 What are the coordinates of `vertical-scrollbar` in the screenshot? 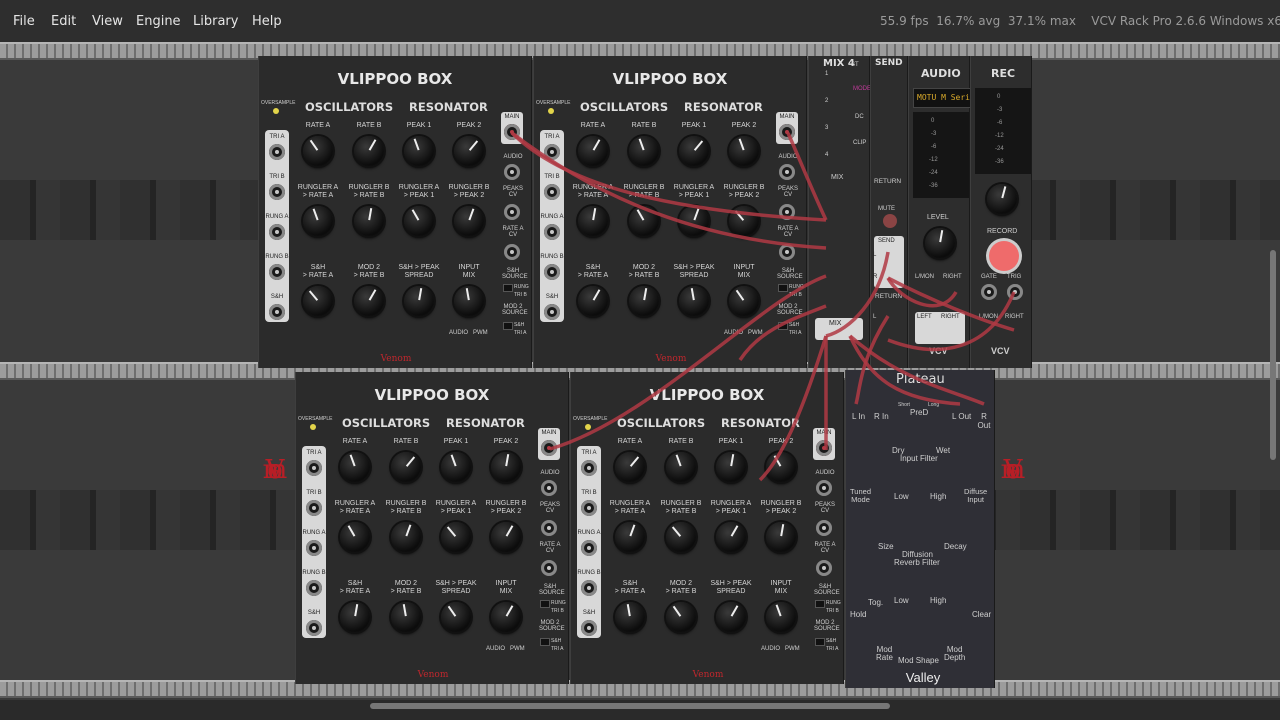 It's located at (1273, 355).